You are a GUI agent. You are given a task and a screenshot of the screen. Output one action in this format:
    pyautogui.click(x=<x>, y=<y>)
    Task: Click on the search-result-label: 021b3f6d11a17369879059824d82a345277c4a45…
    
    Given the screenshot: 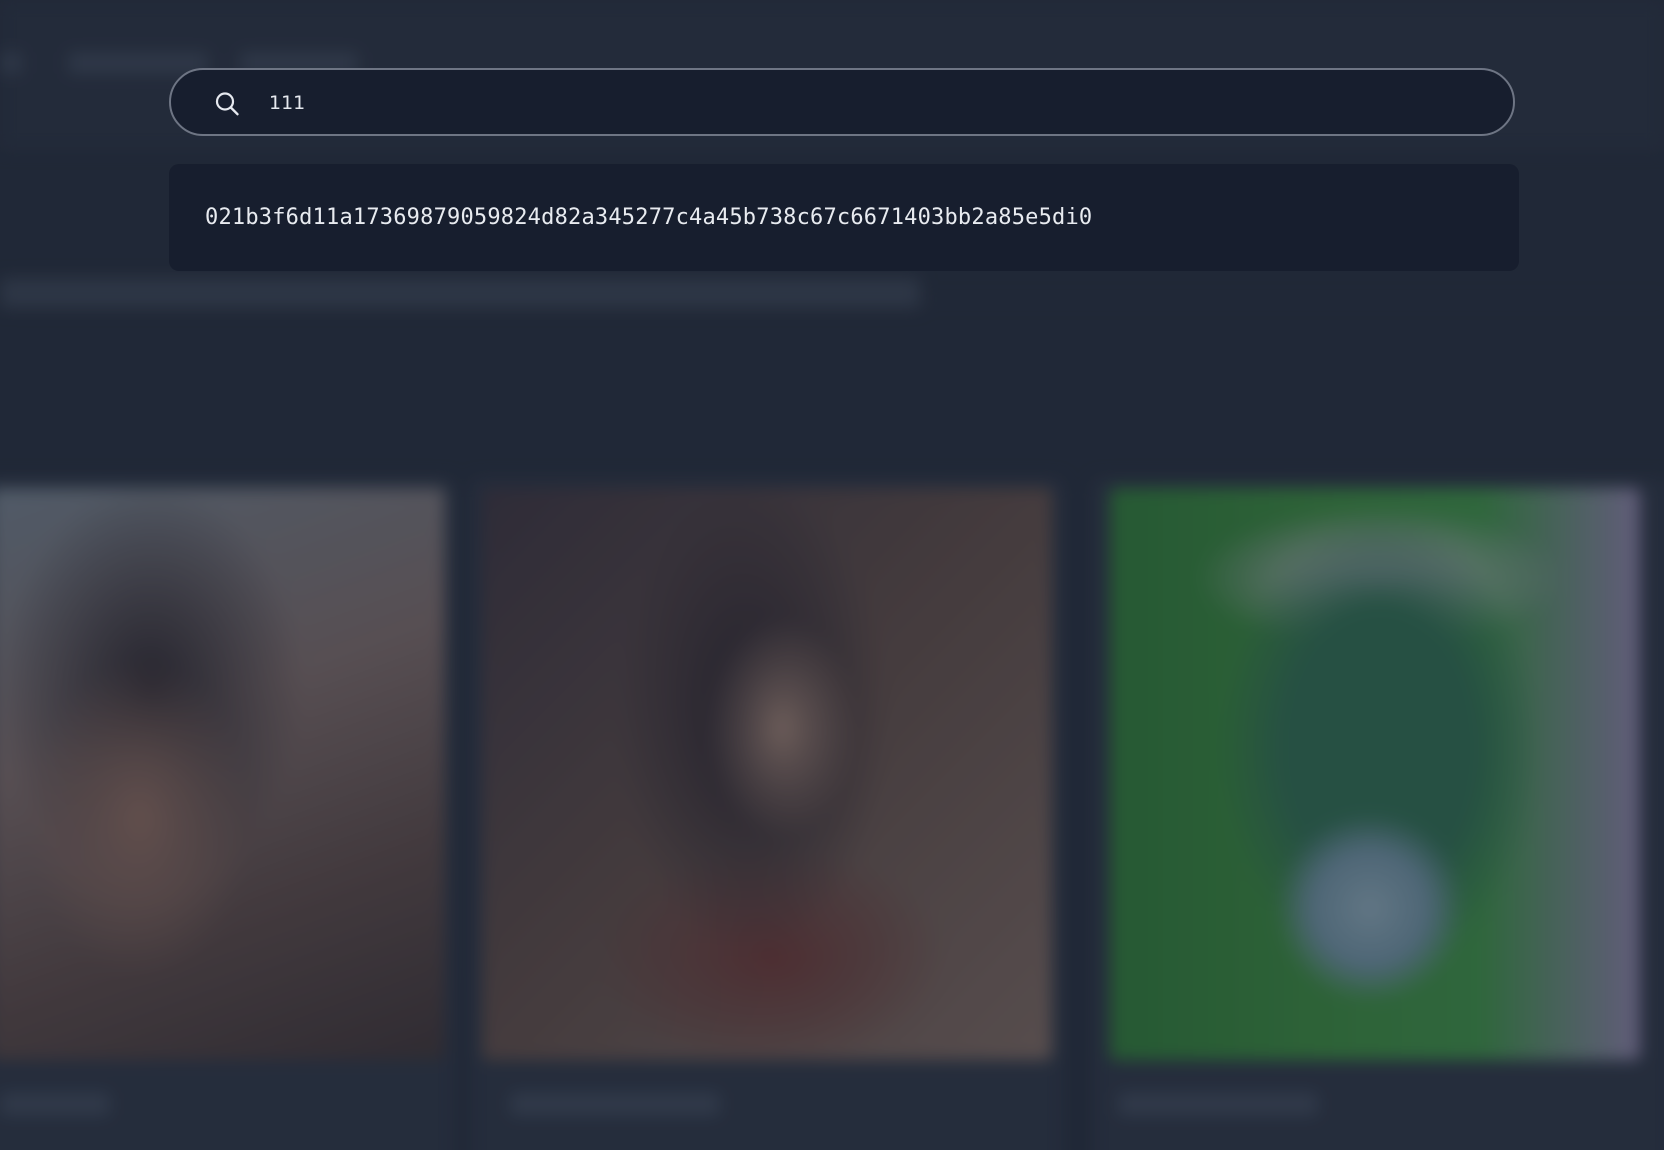 What is the action you would take?
    pyautogui.click(x=649, y=217)
    